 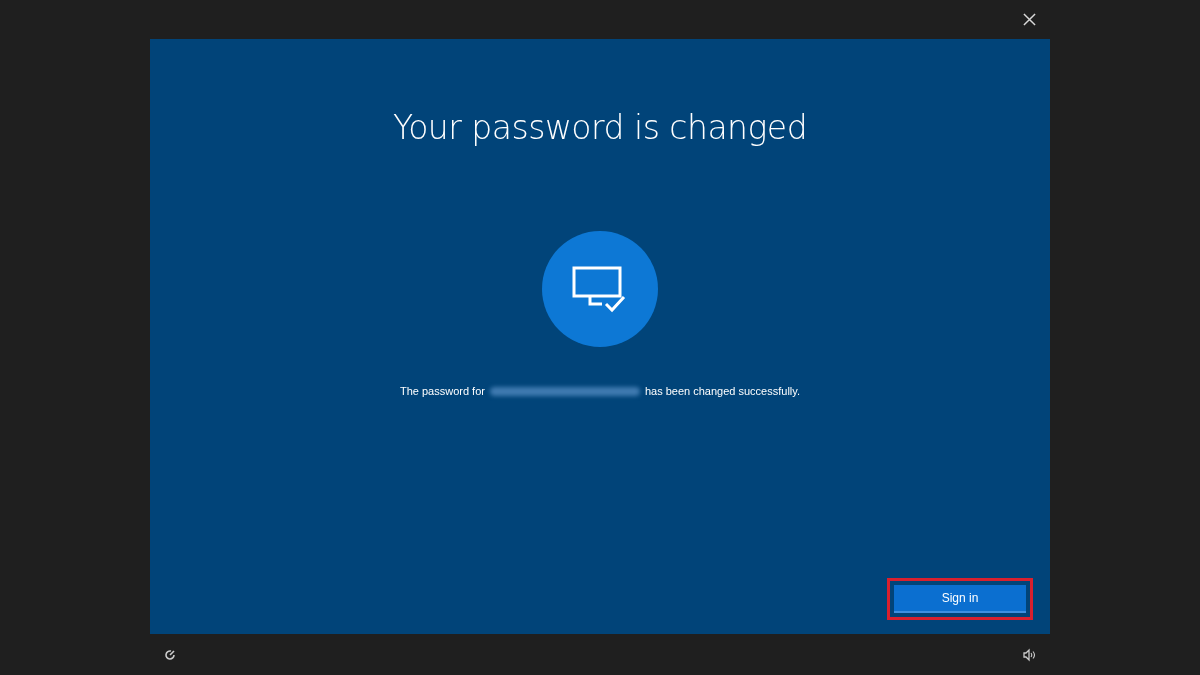 I want to click on speaker-icon, so click(x=1029, y=654).